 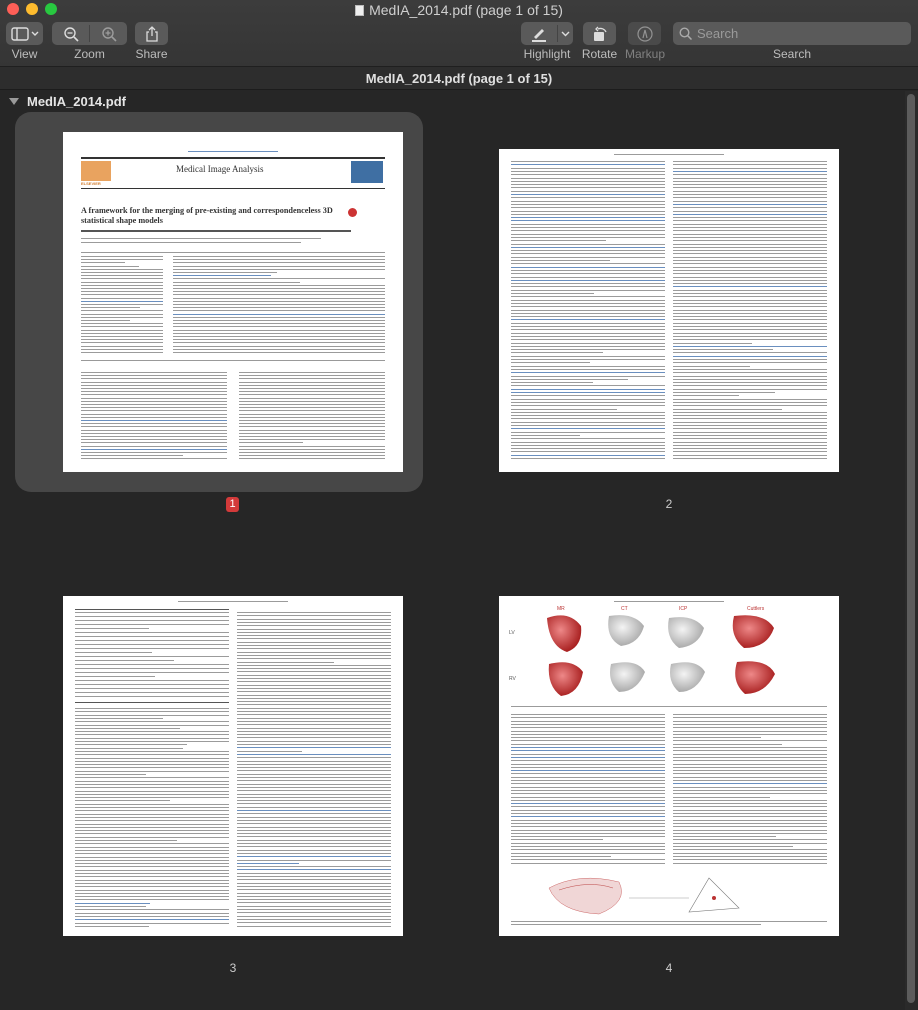 I want to click on highlight-options-button, so click(x=565, y=33).